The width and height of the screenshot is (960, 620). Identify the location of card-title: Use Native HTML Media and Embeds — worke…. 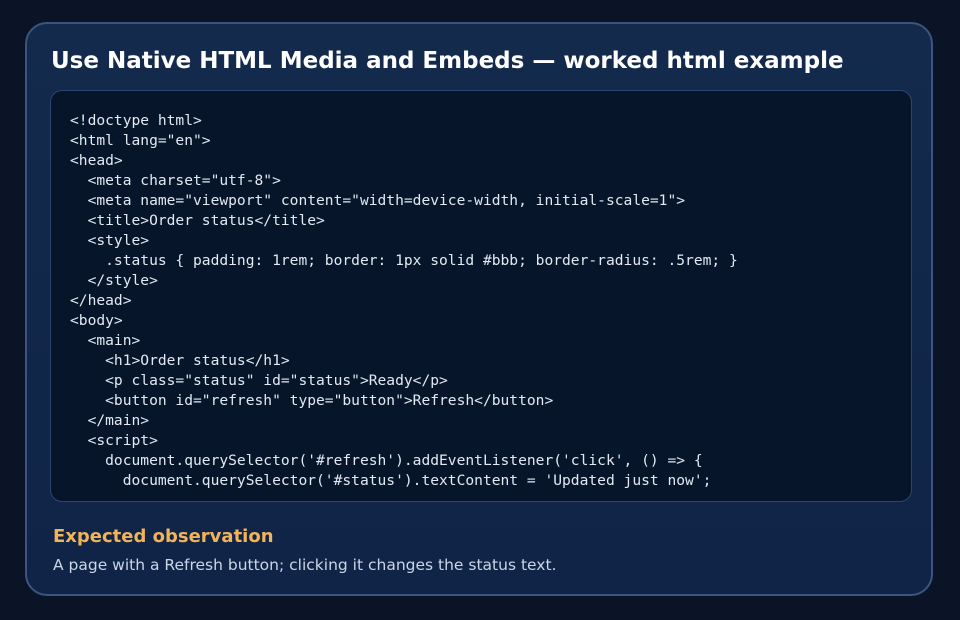
(447, 61).